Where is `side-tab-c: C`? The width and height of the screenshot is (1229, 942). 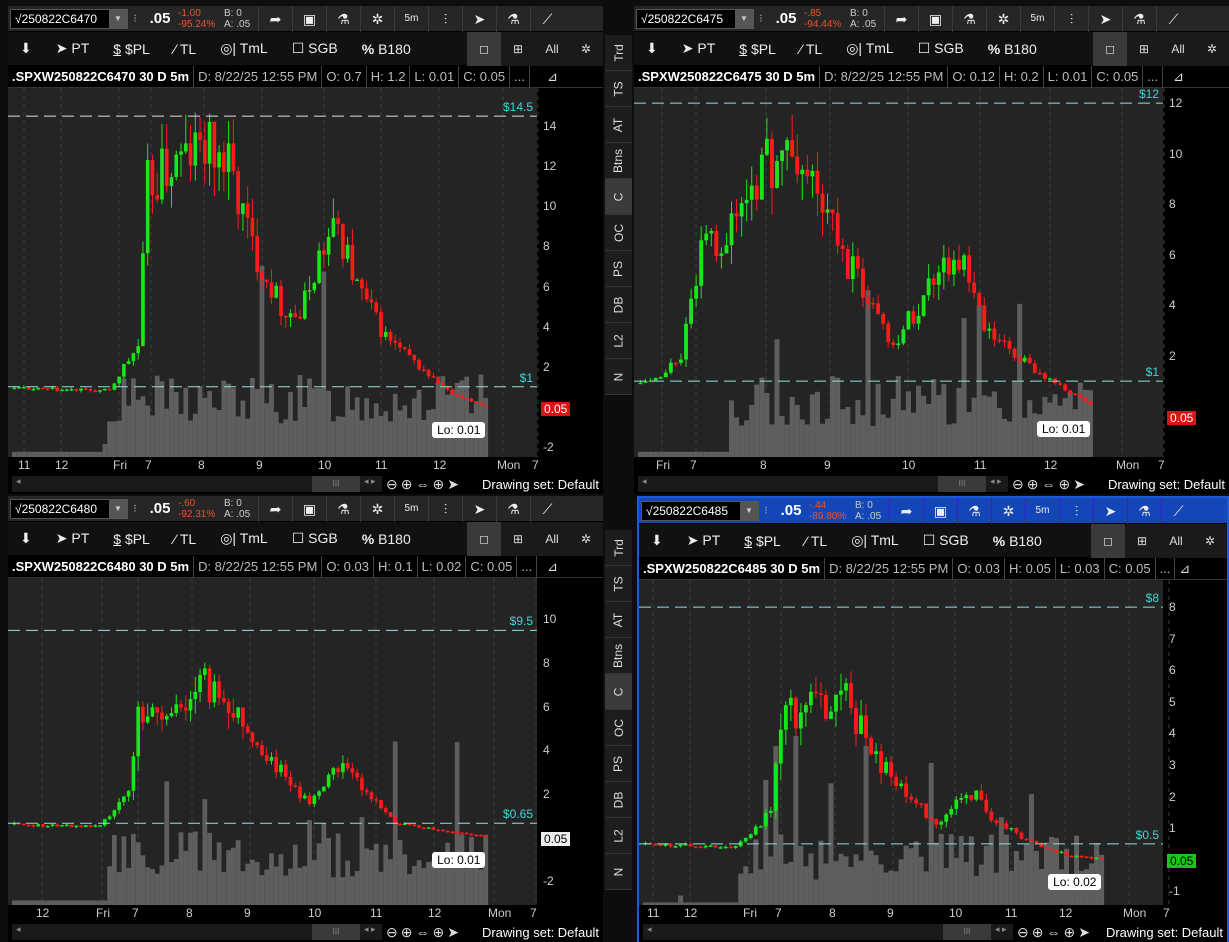
side-tab-c: C is located at coordinates (618, 692).